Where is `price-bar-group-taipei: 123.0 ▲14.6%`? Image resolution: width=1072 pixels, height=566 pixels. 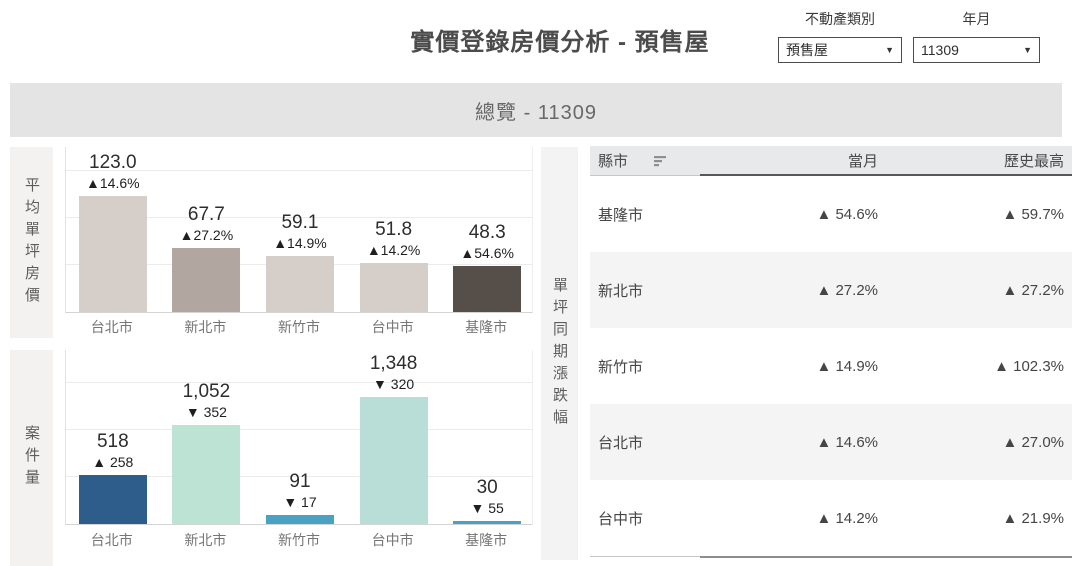
price-bar-group-taipei: 123.0 ▲14.6% is located at coordinates (113, 229).